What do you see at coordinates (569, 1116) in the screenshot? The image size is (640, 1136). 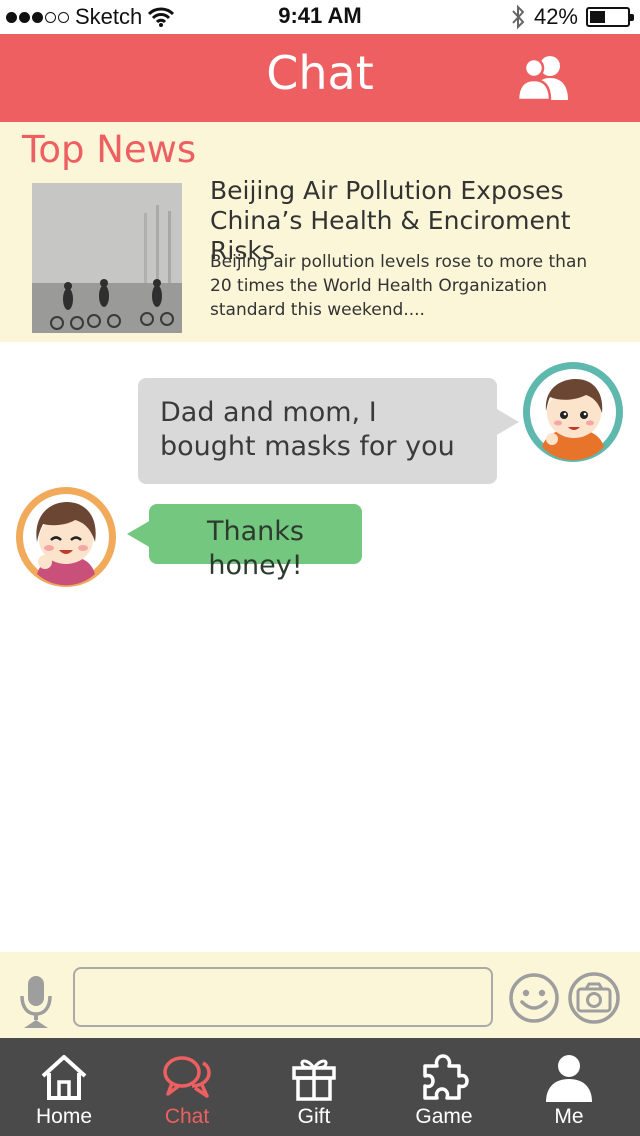 I see `tab-label: Me` at bounding box center [569, 1116].